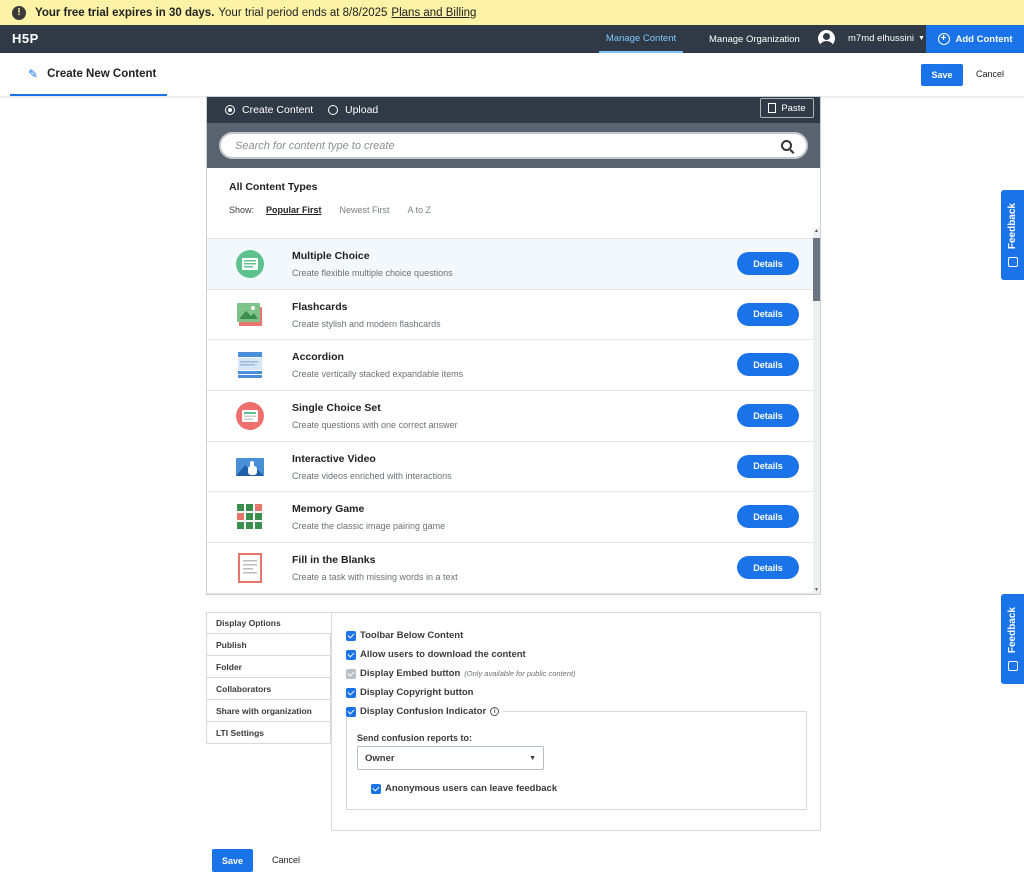 Image resolution: width=1024 pixels, height=874 pixels. Describe the element at coordinates (412, 635) in the screenshot. I see `toolbar-label: Toolbar Below Content` at that location.